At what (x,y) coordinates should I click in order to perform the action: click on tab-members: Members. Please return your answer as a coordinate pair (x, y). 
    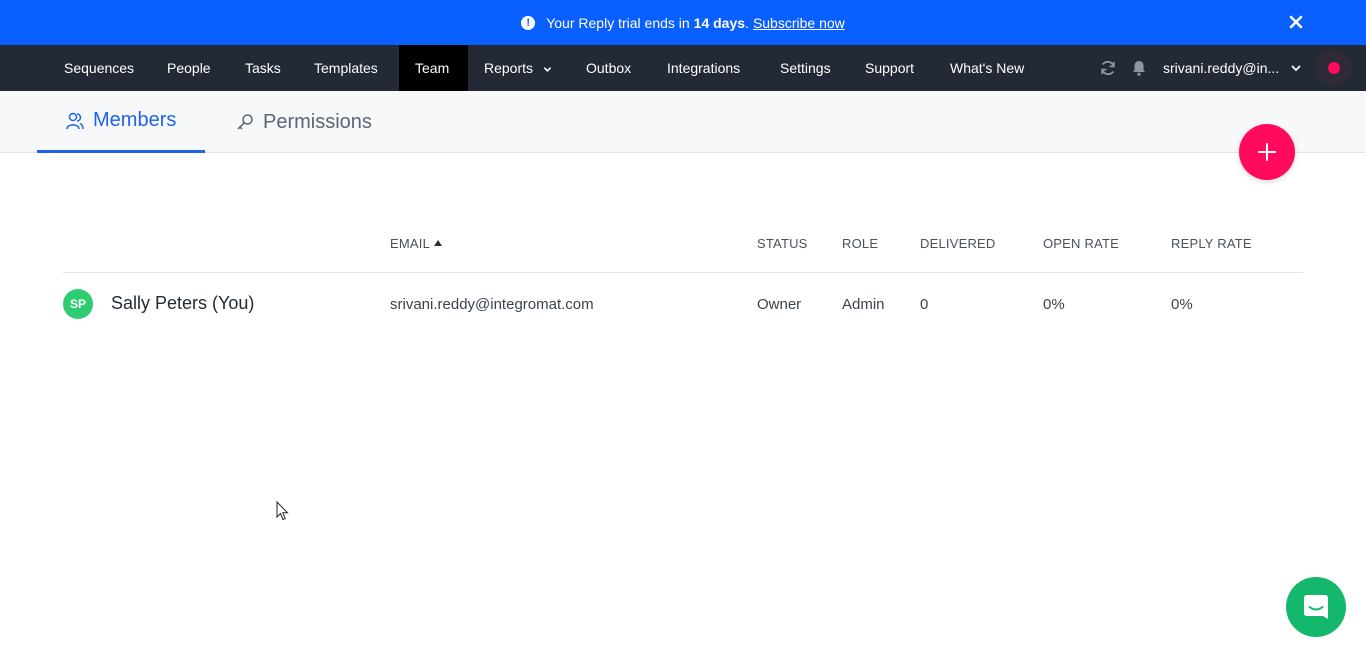
    Looking at the image, I should click on (121, 122).